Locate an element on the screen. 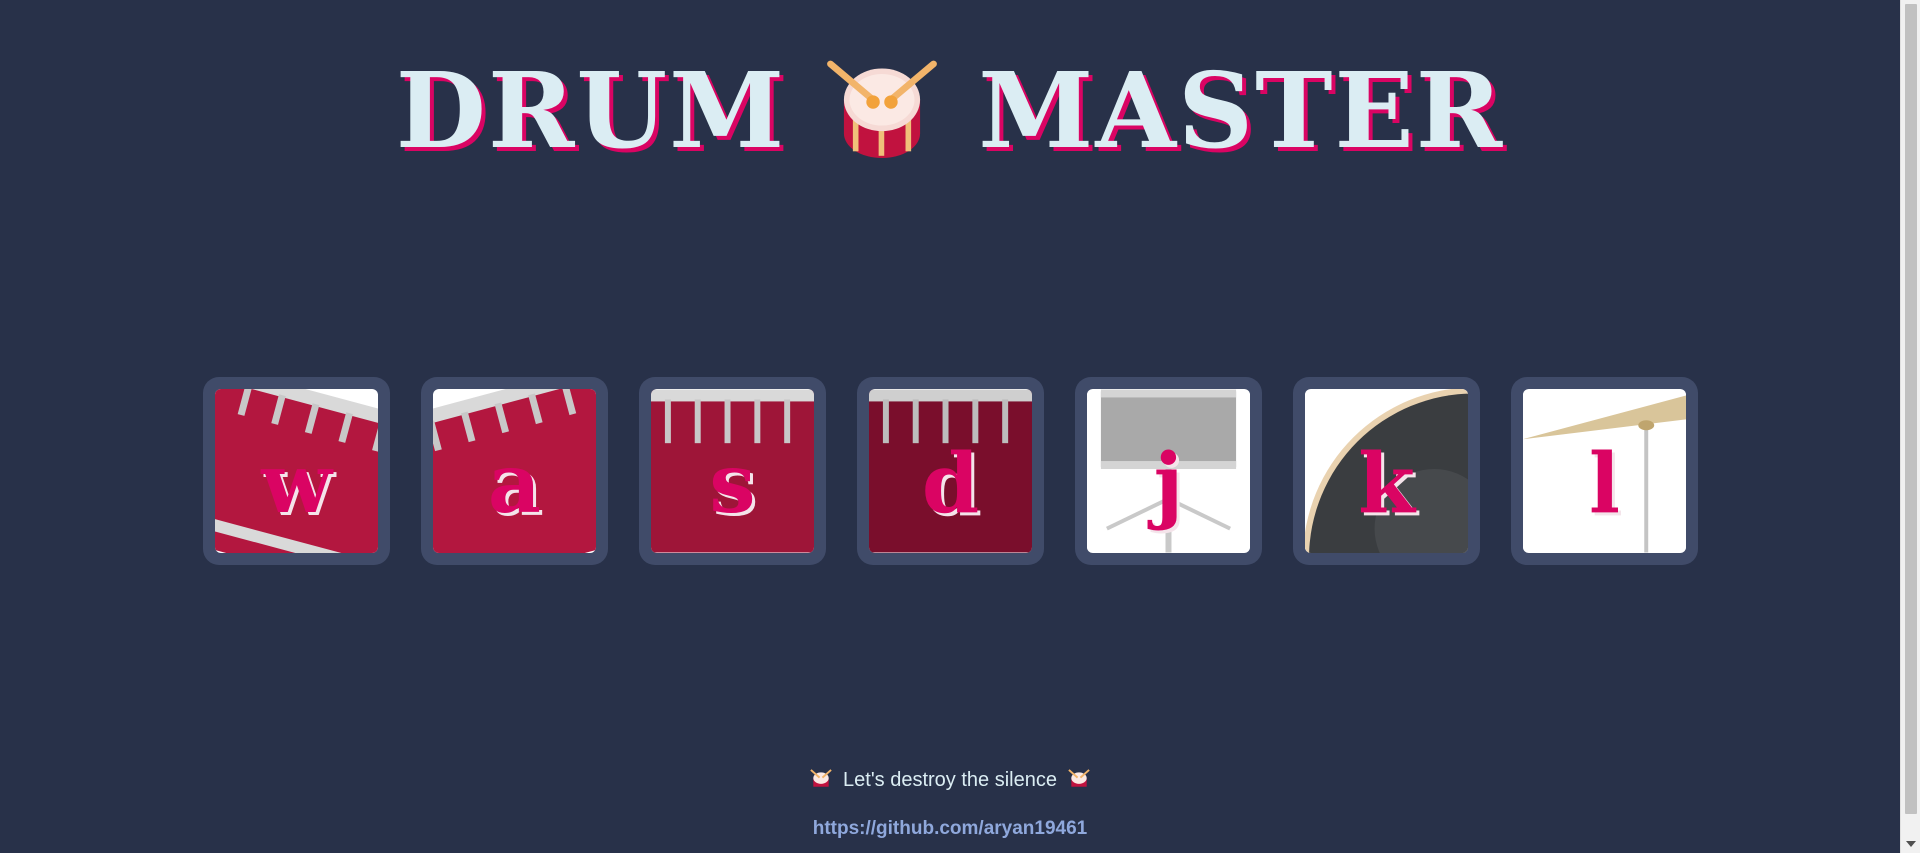  drum-pad-s: s is located at coordinates (732, 471).